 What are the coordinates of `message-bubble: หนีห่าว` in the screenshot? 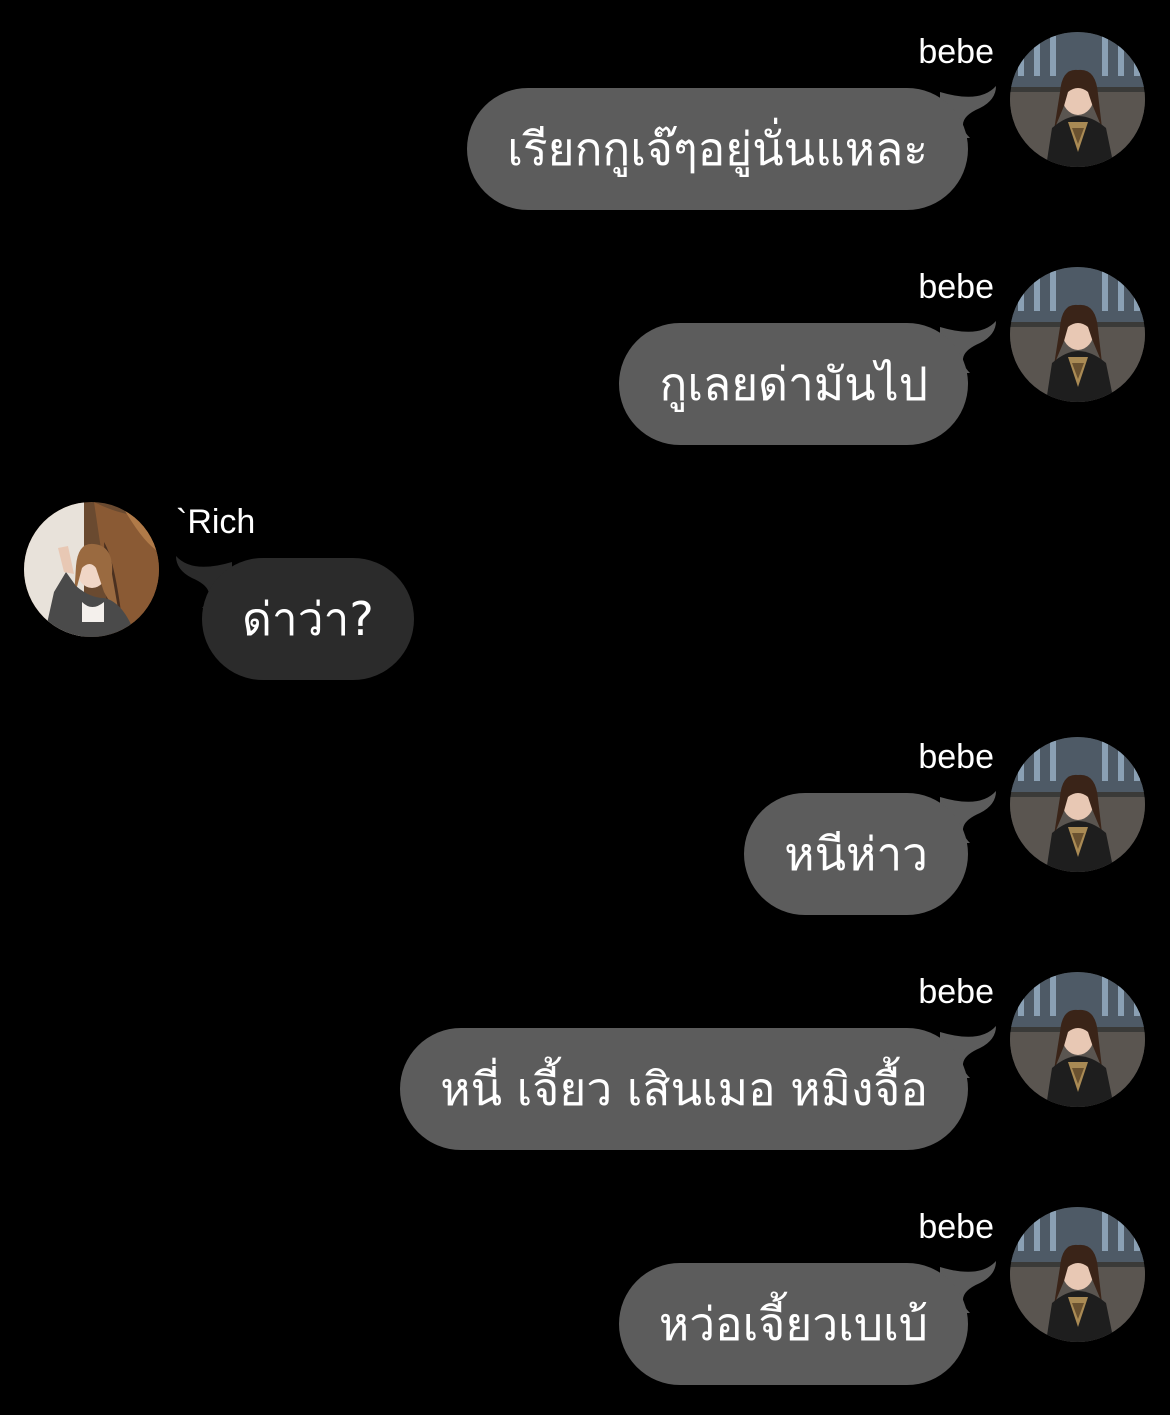 It's located at (856, 854).